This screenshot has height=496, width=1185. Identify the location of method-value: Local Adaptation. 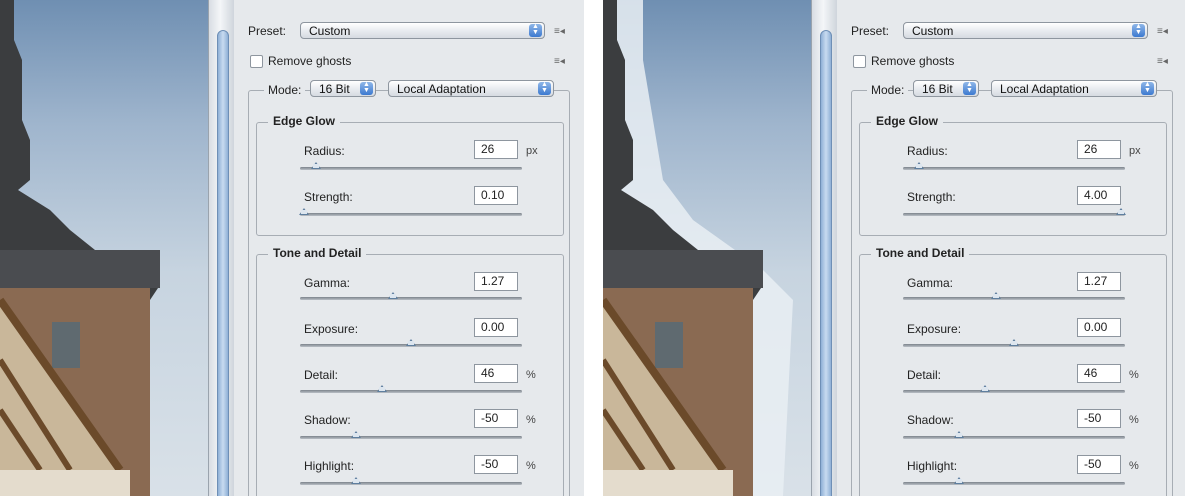
(441, 89).